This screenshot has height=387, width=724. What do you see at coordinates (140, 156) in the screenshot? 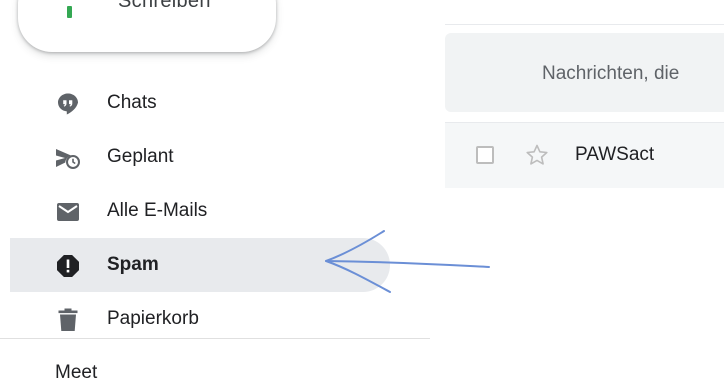
I see `sidebar-item-label: Geplant` at bounding box center [140, 156].